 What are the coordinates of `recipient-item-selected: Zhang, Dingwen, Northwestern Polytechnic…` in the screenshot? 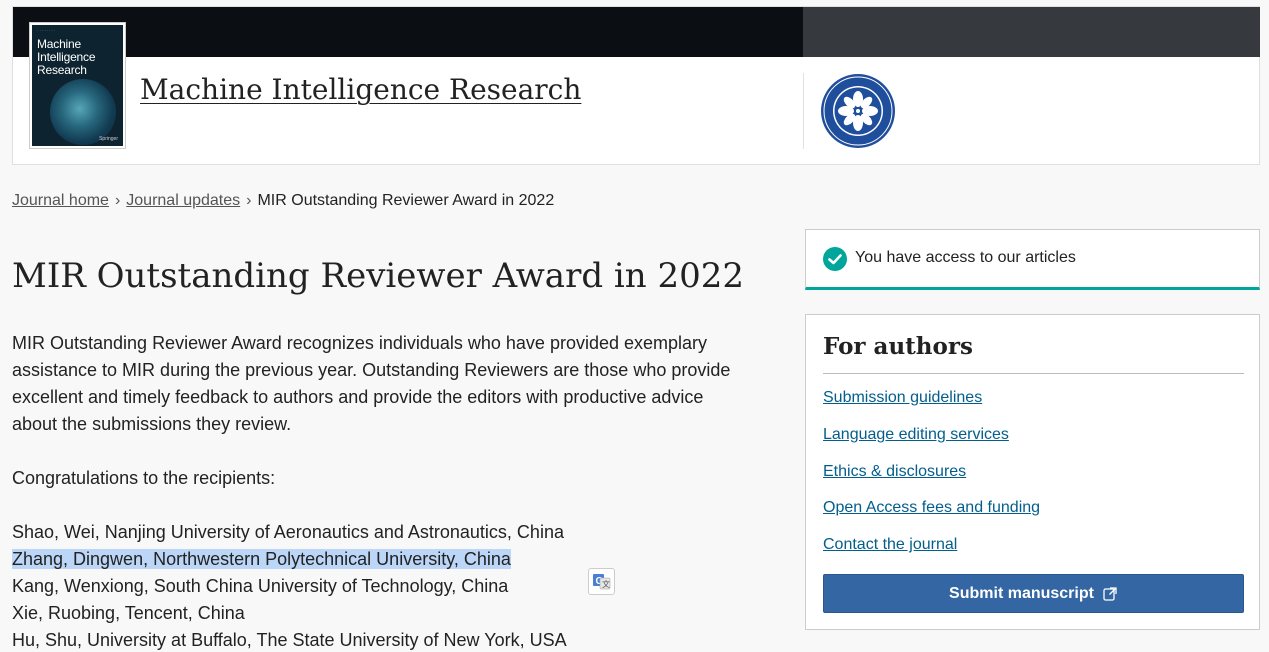 It's located at (261, 559).